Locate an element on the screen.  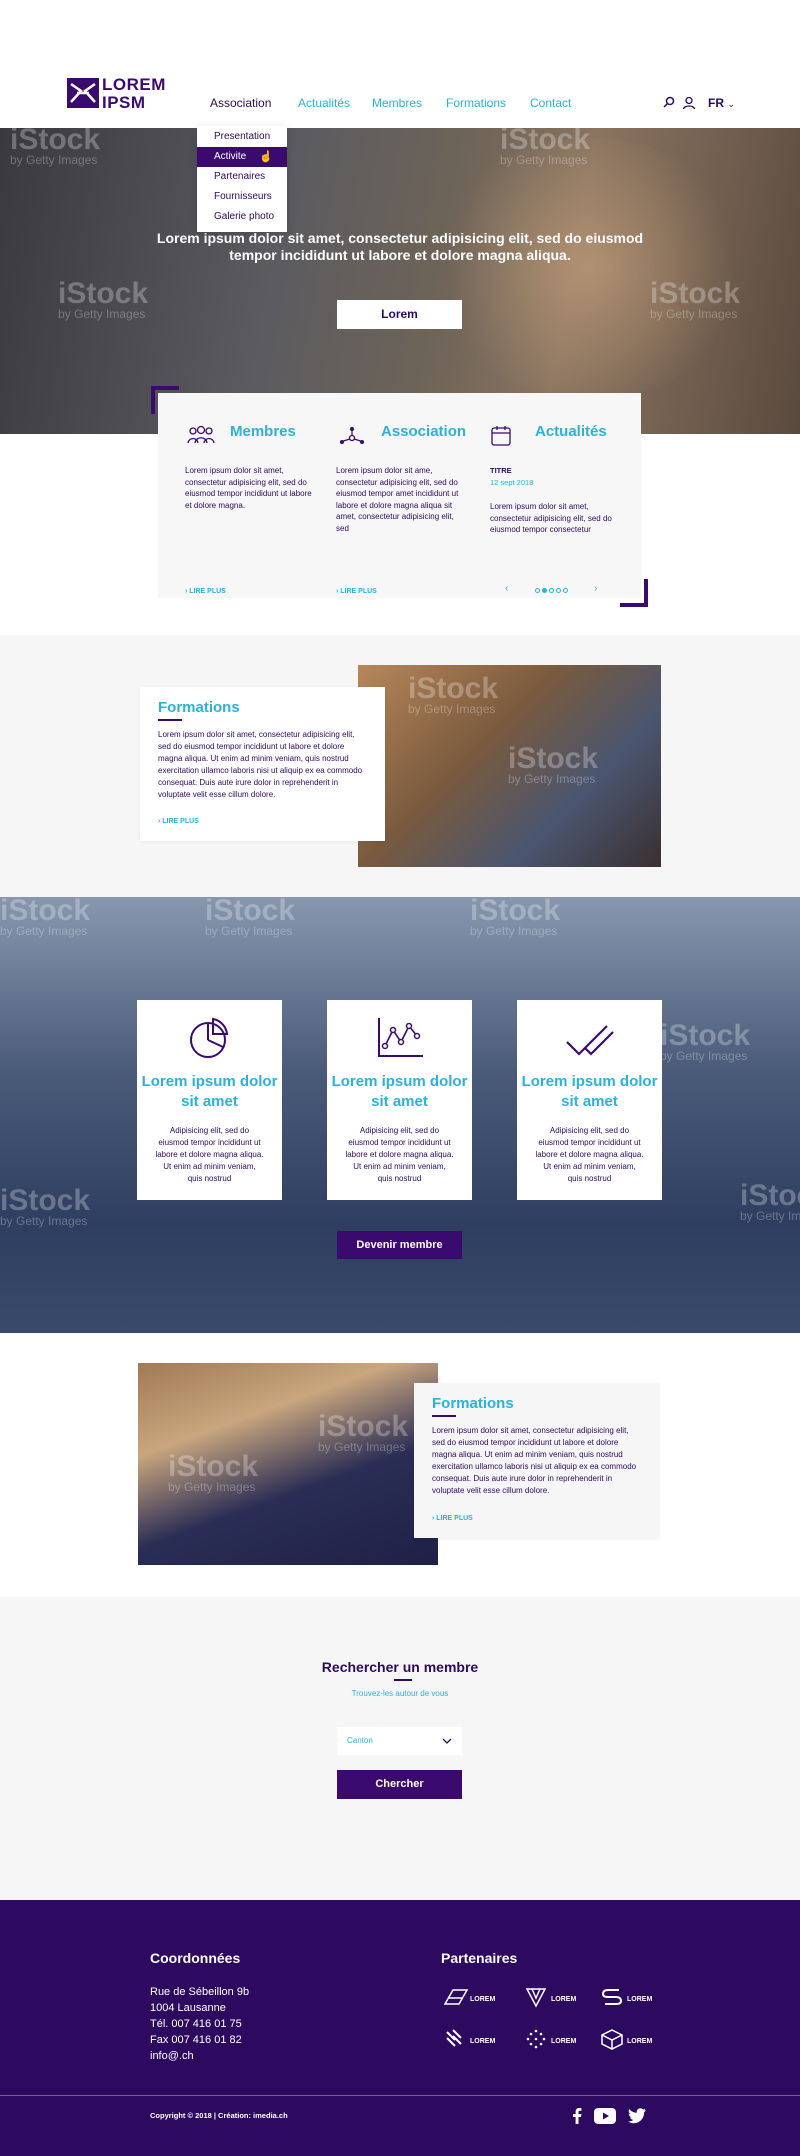
carousel-next-icon: › is located at coordinates (595, 588).